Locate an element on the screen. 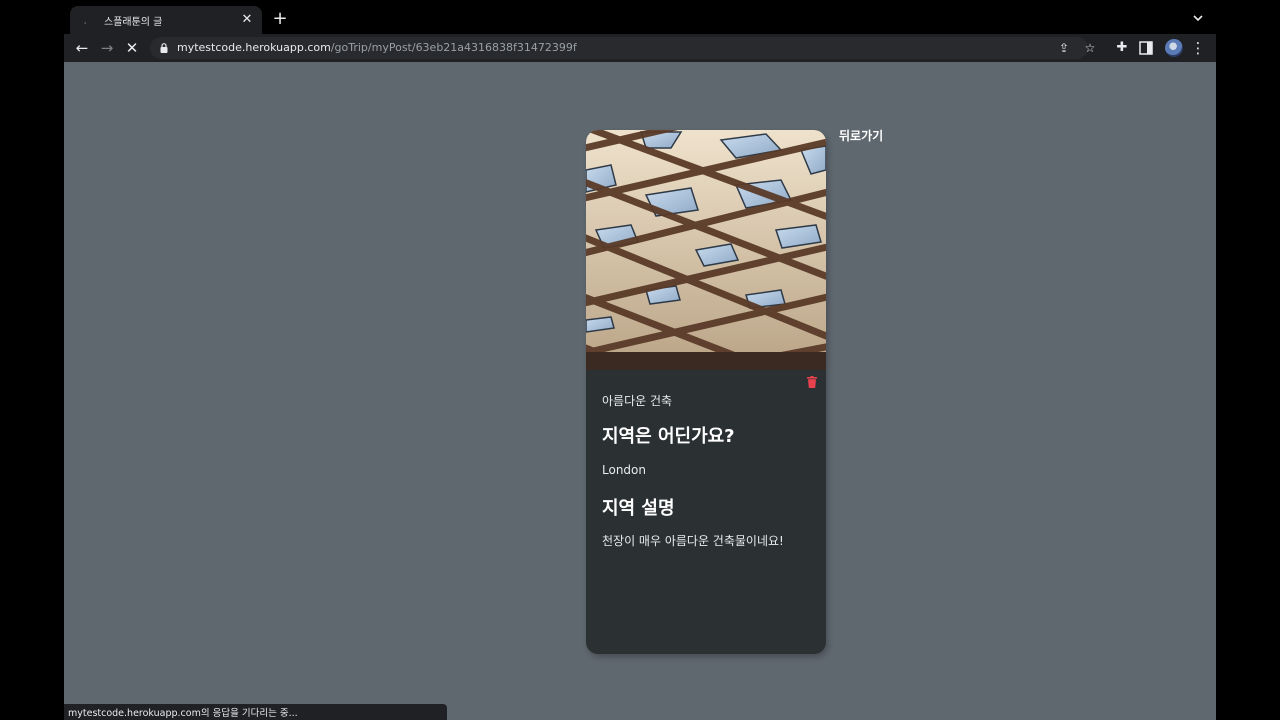 The image size is (1280, 720). tab-strip: ˌ 스플래툰의 글 ✕ + is located at coordinates (640, 17).